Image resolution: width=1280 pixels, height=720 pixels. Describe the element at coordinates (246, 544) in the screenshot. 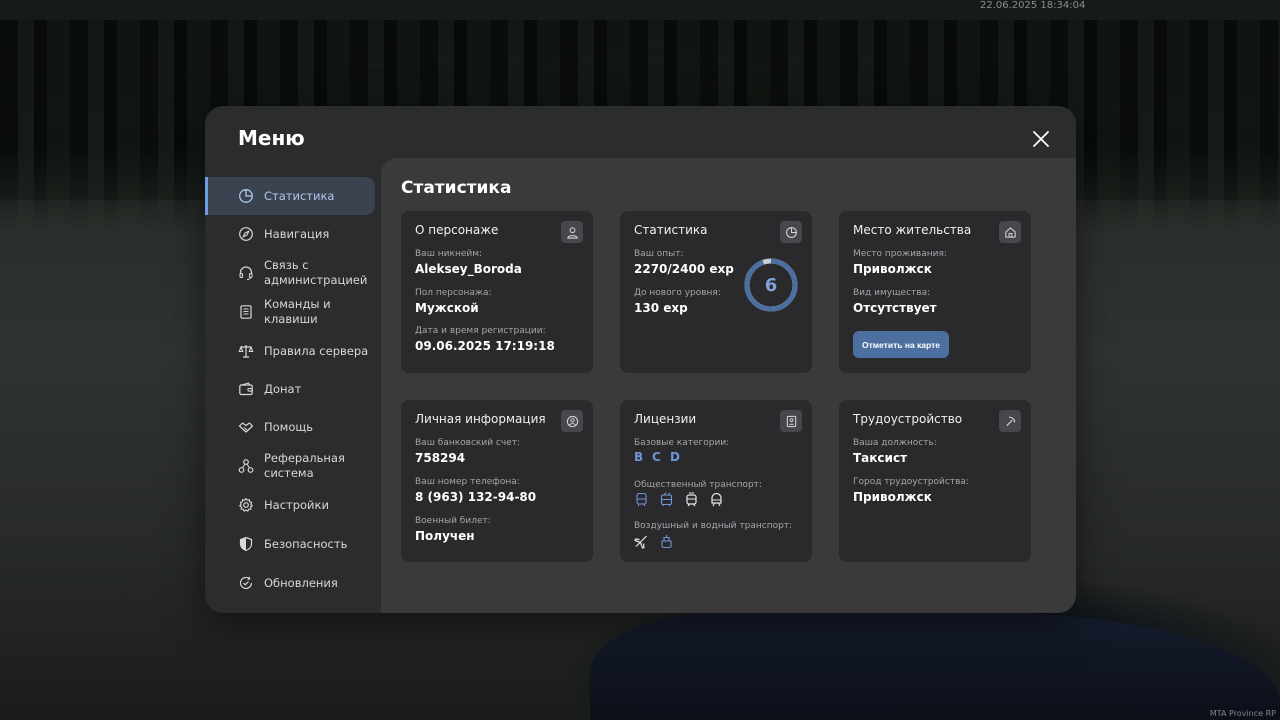

I see `shield-icon` at that location.